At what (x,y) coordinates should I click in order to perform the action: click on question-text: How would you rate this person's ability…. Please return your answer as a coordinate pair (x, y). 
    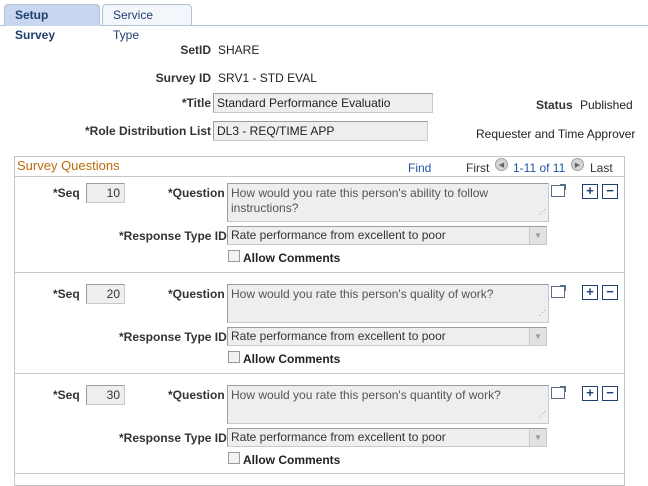
    Looking at the image, I should click on (360, 200).